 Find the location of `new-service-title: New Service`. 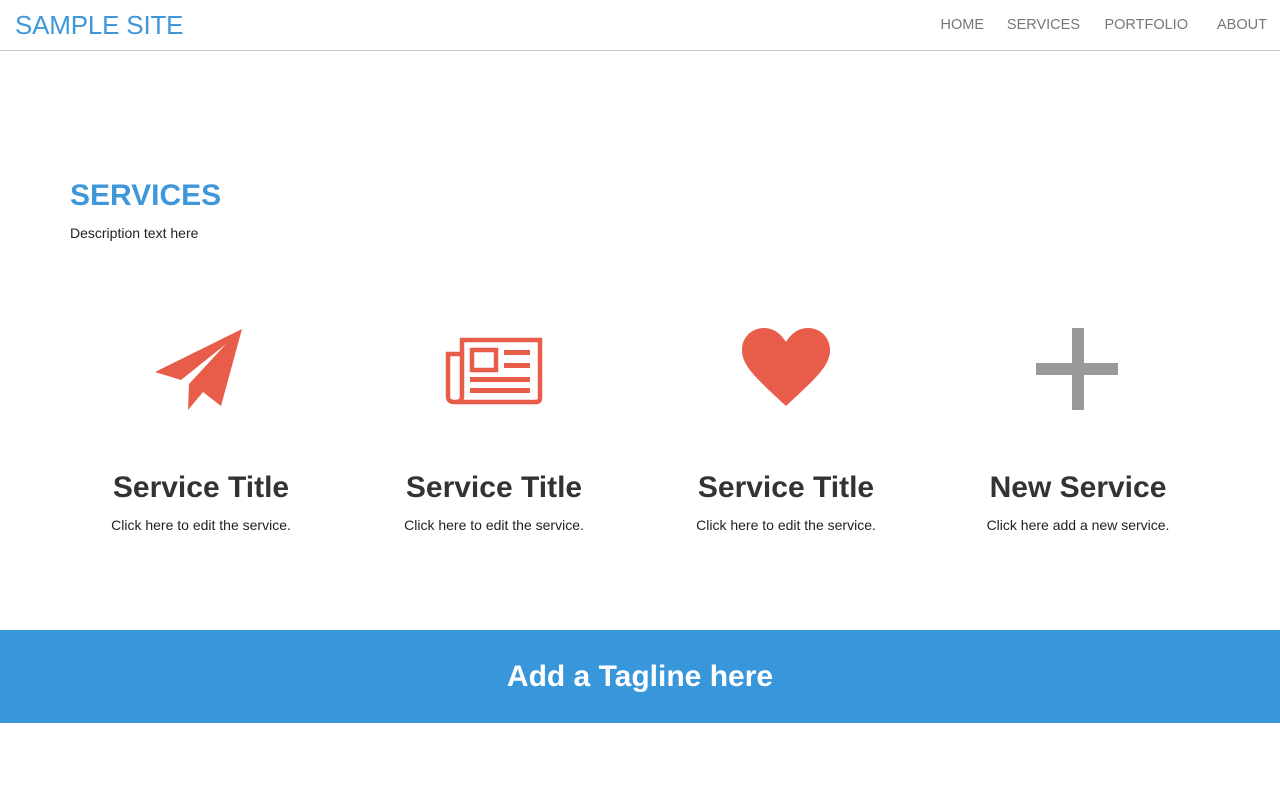

new-service-title: New Service is located at coordinates (1078, 488).